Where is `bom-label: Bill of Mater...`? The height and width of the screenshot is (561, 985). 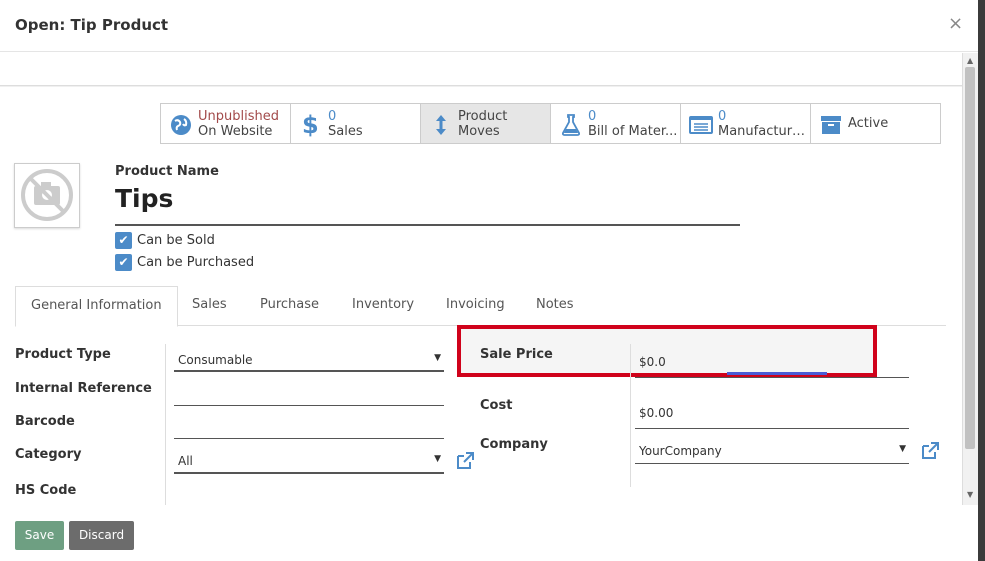
bom-label: Bill of Mater... is located at coordinates (633, 131).